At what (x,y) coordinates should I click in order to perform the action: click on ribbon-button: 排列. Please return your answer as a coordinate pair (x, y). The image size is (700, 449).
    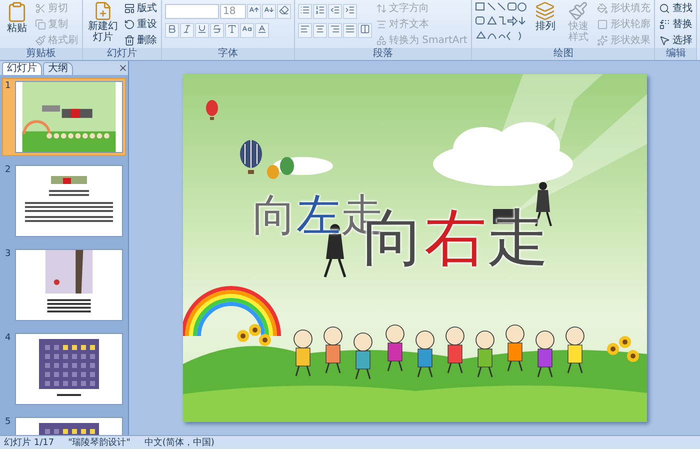
    Looking at the image, I should click on (545, 16).